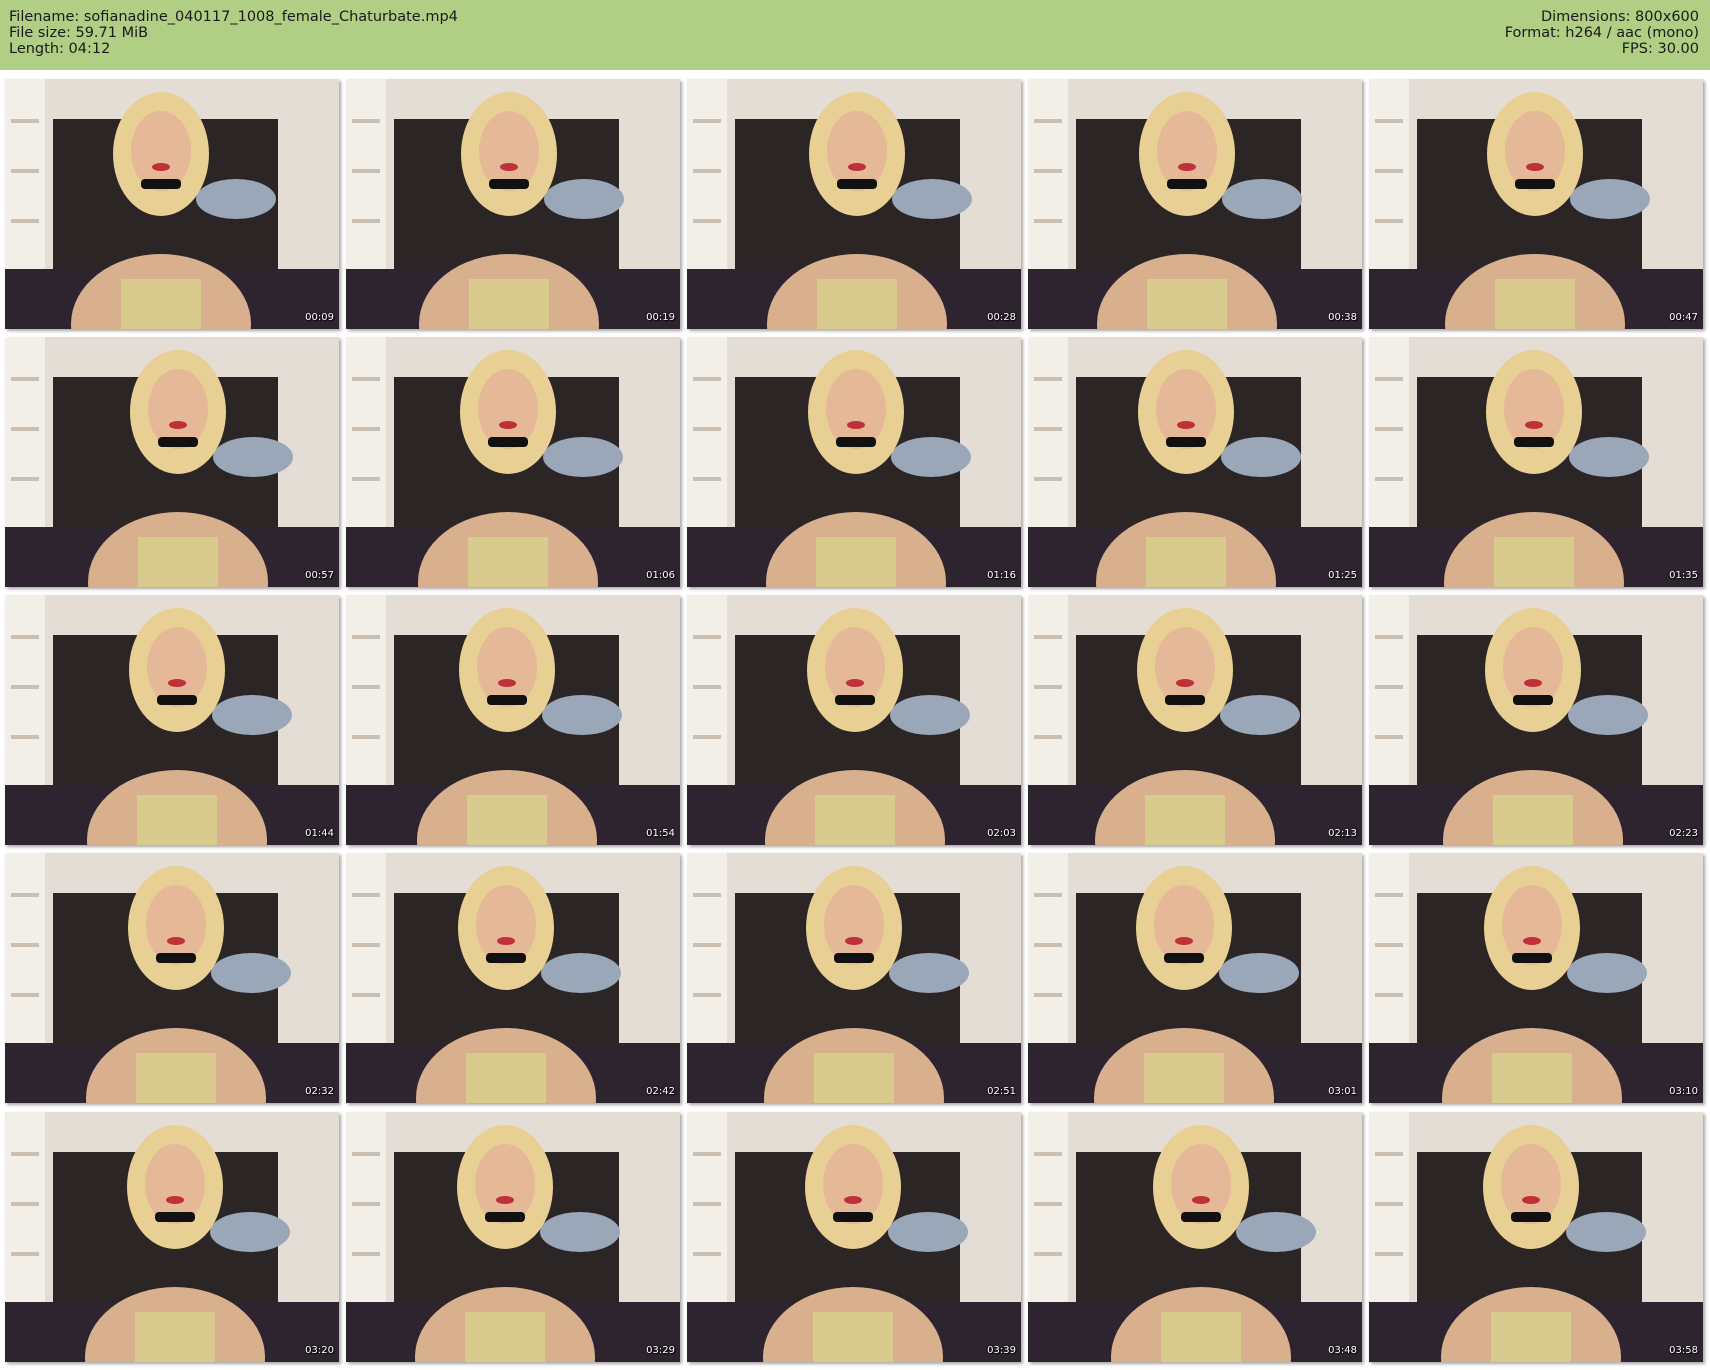 Image resolution: width=1710 pixels, height=1370 pixels. I want to click on video-thumbnail: 02:42, so click(513, 978).